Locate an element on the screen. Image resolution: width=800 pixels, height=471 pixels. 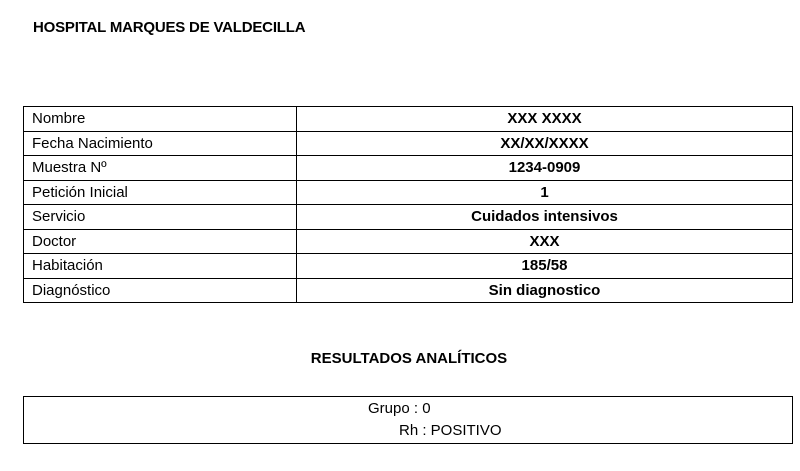
field-value-peticion-inicial: 1 is located at coordinates (544, 192).